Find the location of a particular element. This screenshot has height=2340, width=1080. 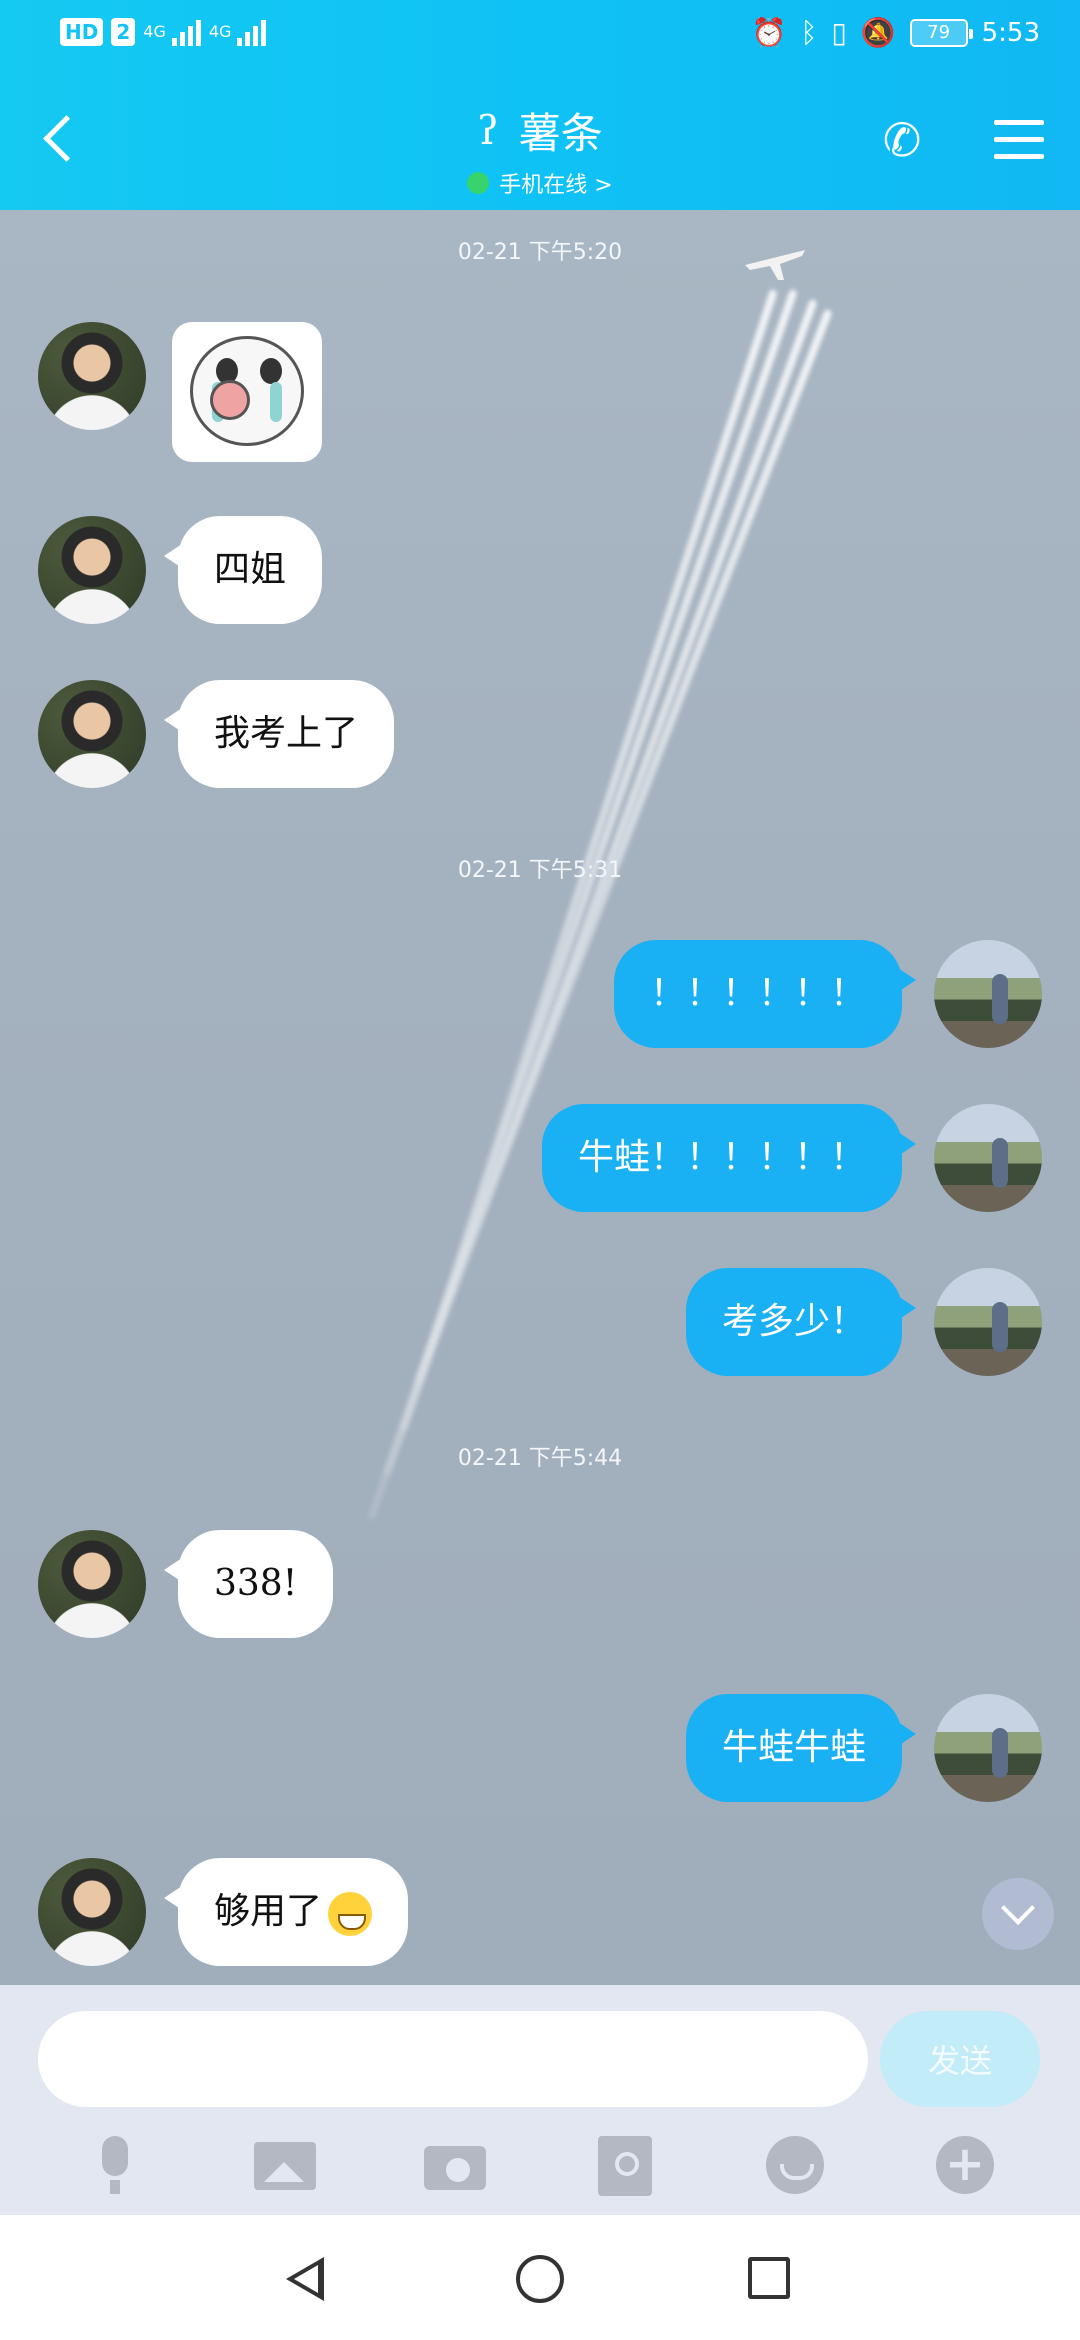

emoji-icon is located at coordinates (795, 2165).